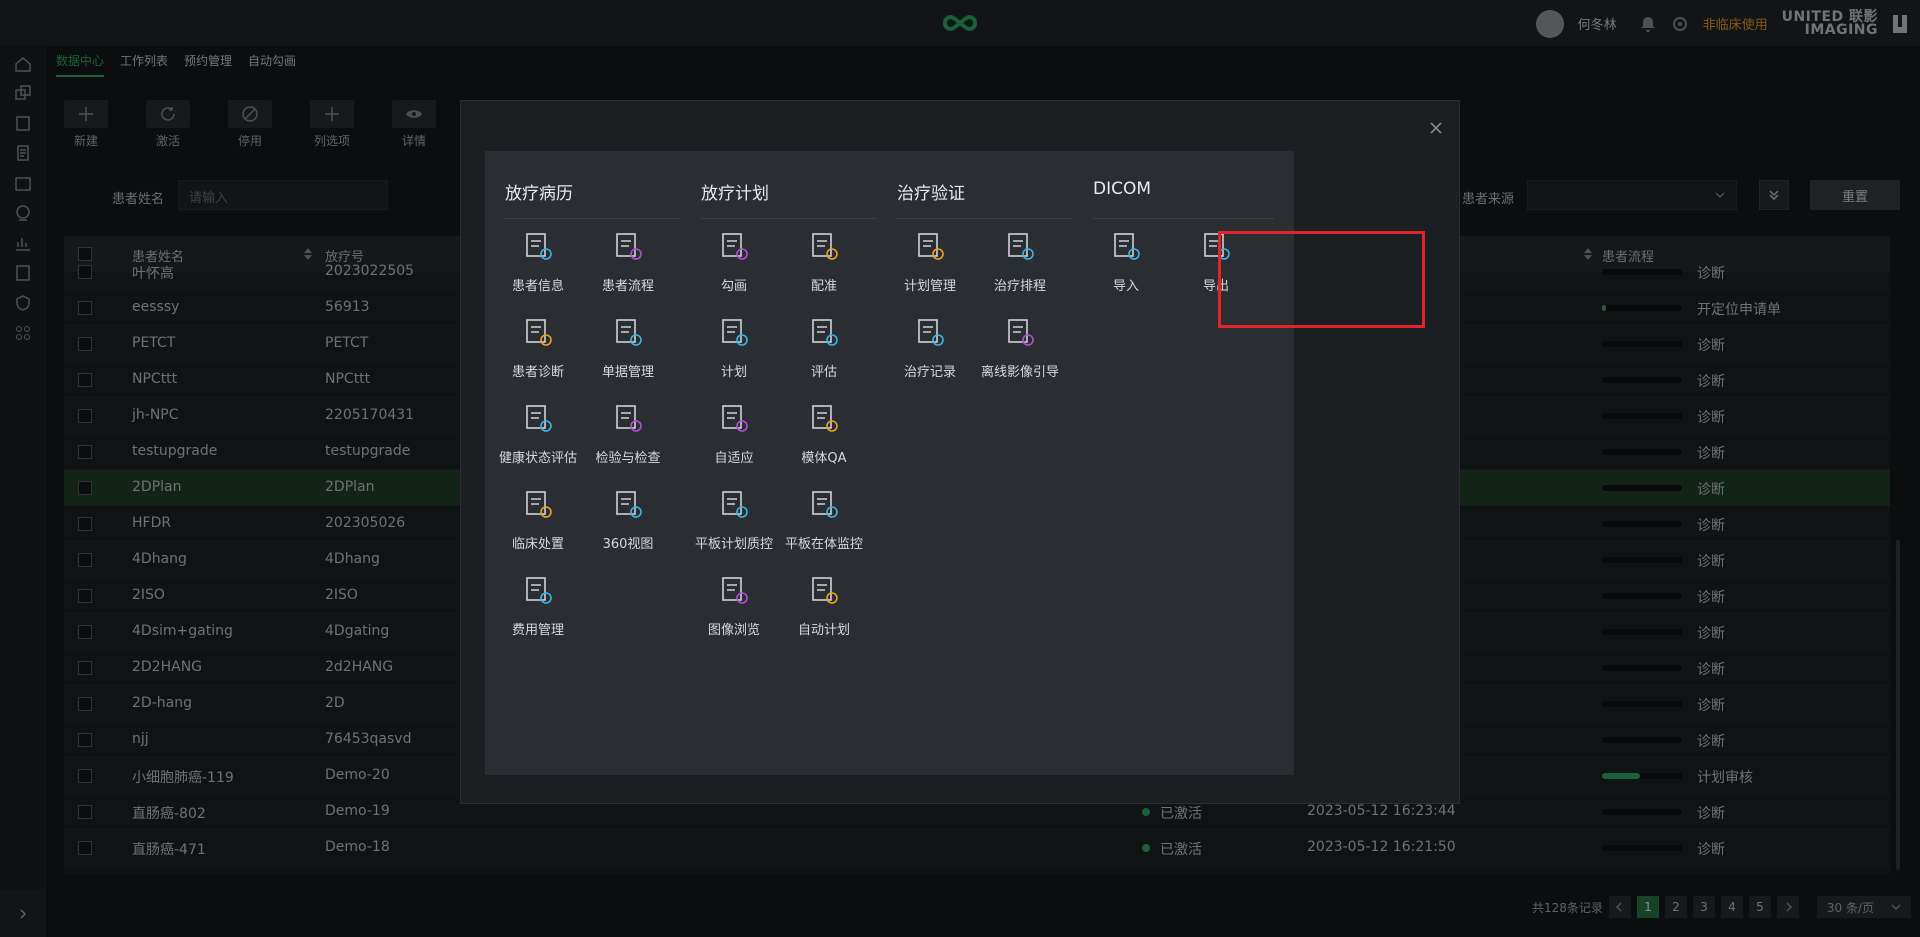 The image size is (1920, 937). I want to click on module-item: 健康状态评估, so click(538, 438).